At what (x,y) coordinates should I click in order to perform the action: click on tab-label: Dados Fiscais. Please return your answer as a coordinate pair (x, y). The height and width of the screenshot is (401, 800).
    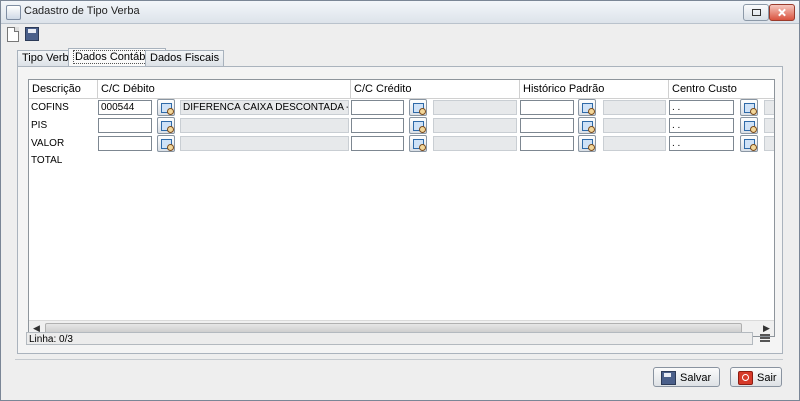
    Looking at the image, I should click on (185, 58).